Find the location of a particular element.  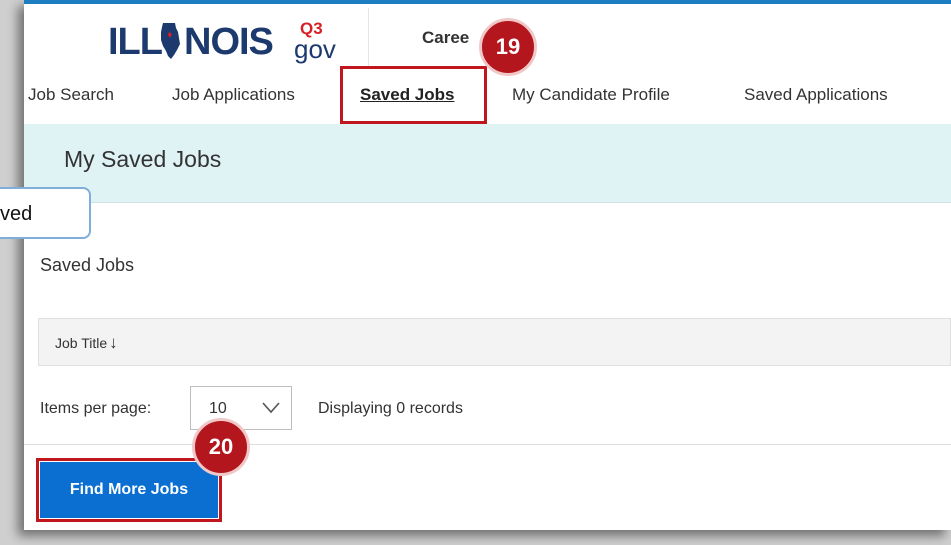

step-19-badge: 19 is located at coordinates (508, 47).